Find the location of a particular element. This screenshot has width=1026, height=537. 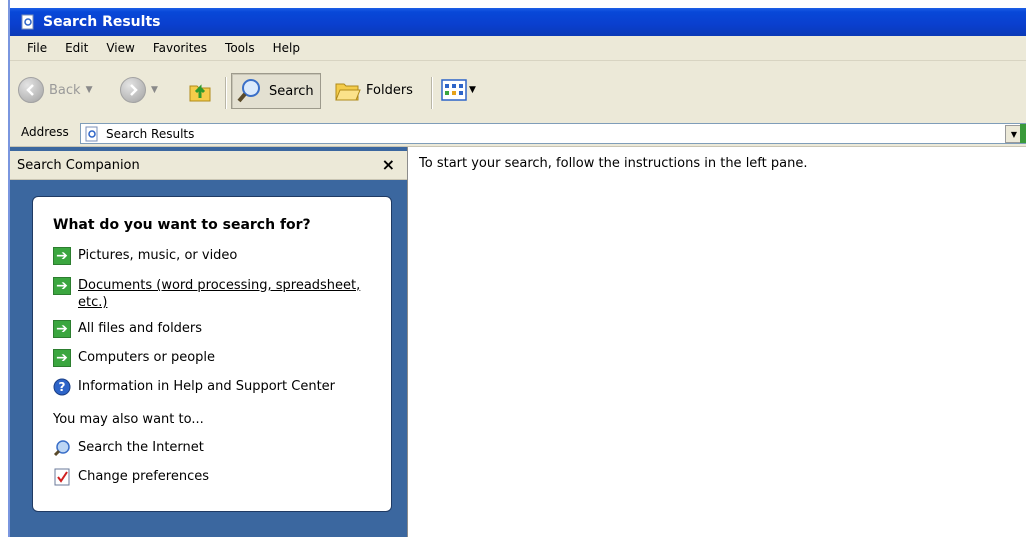

back-button: Back ▼ is located at coordinates (55, 90).